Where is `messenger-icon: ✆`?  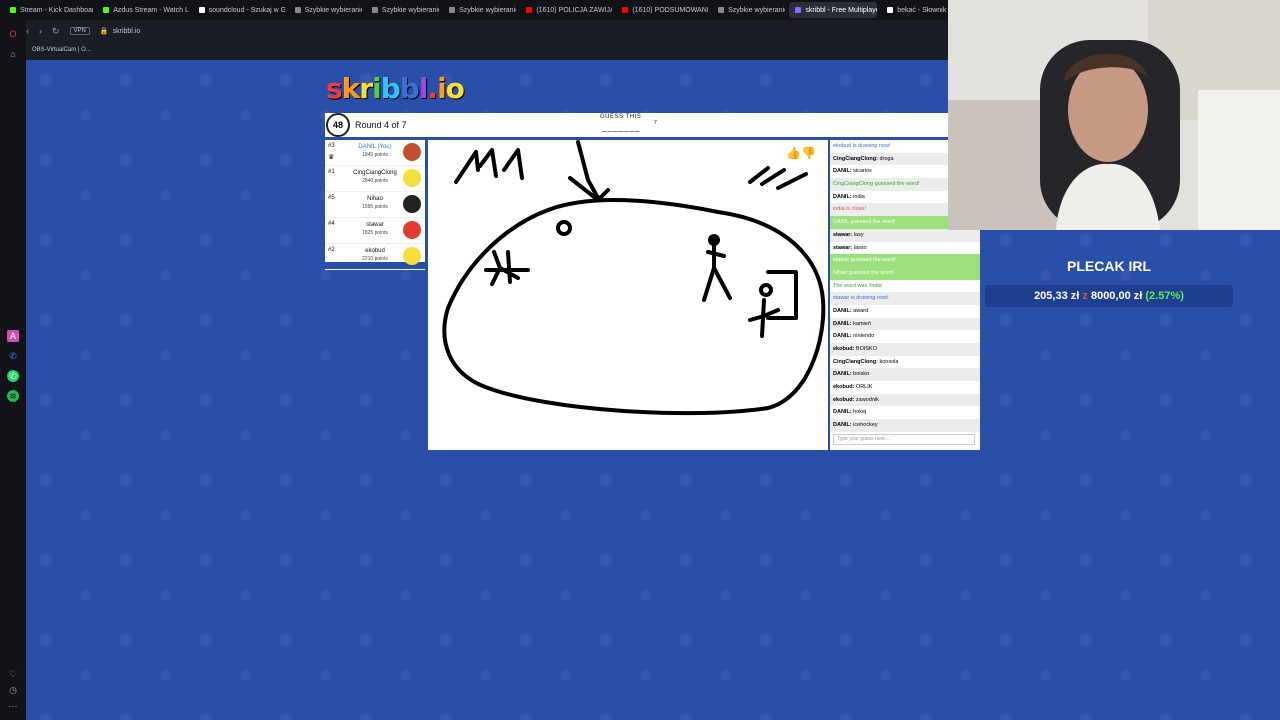 messenger-icon: ✆ is located at coordinates (13, 356).